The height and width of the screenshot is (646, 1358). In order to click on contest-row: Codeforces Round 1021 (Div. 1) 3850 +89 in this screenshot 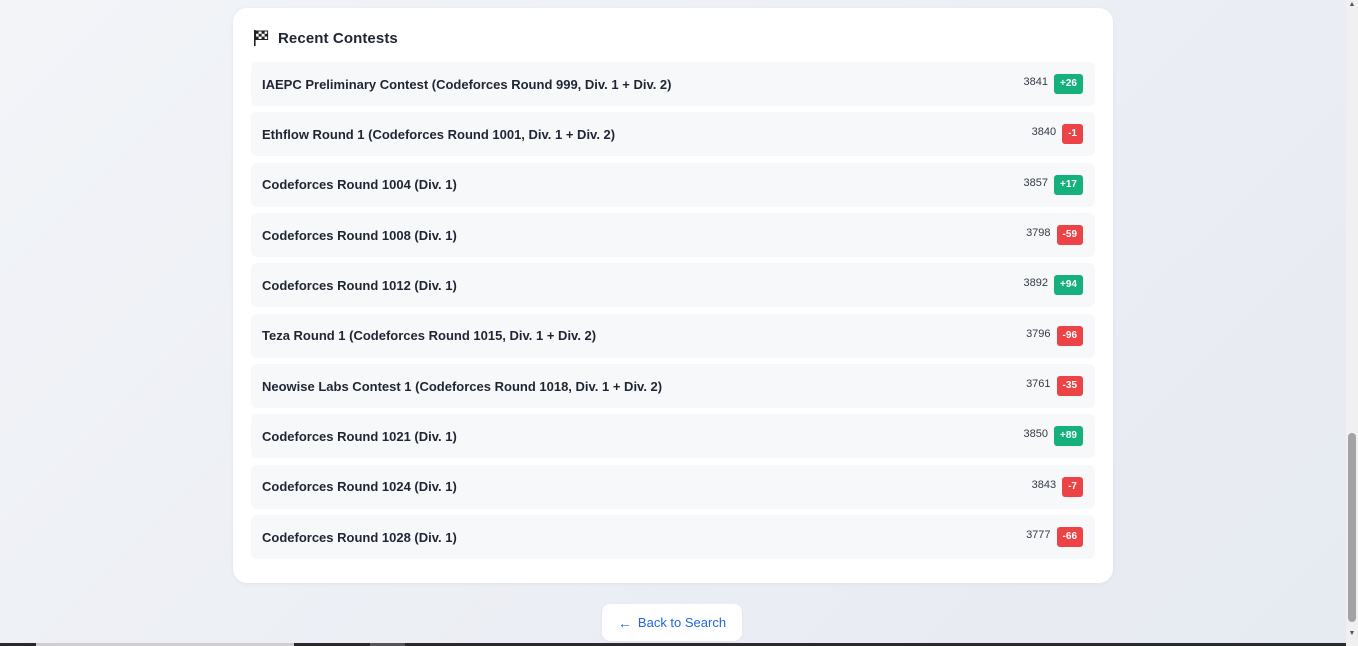, I will do `click(673, 436)`.